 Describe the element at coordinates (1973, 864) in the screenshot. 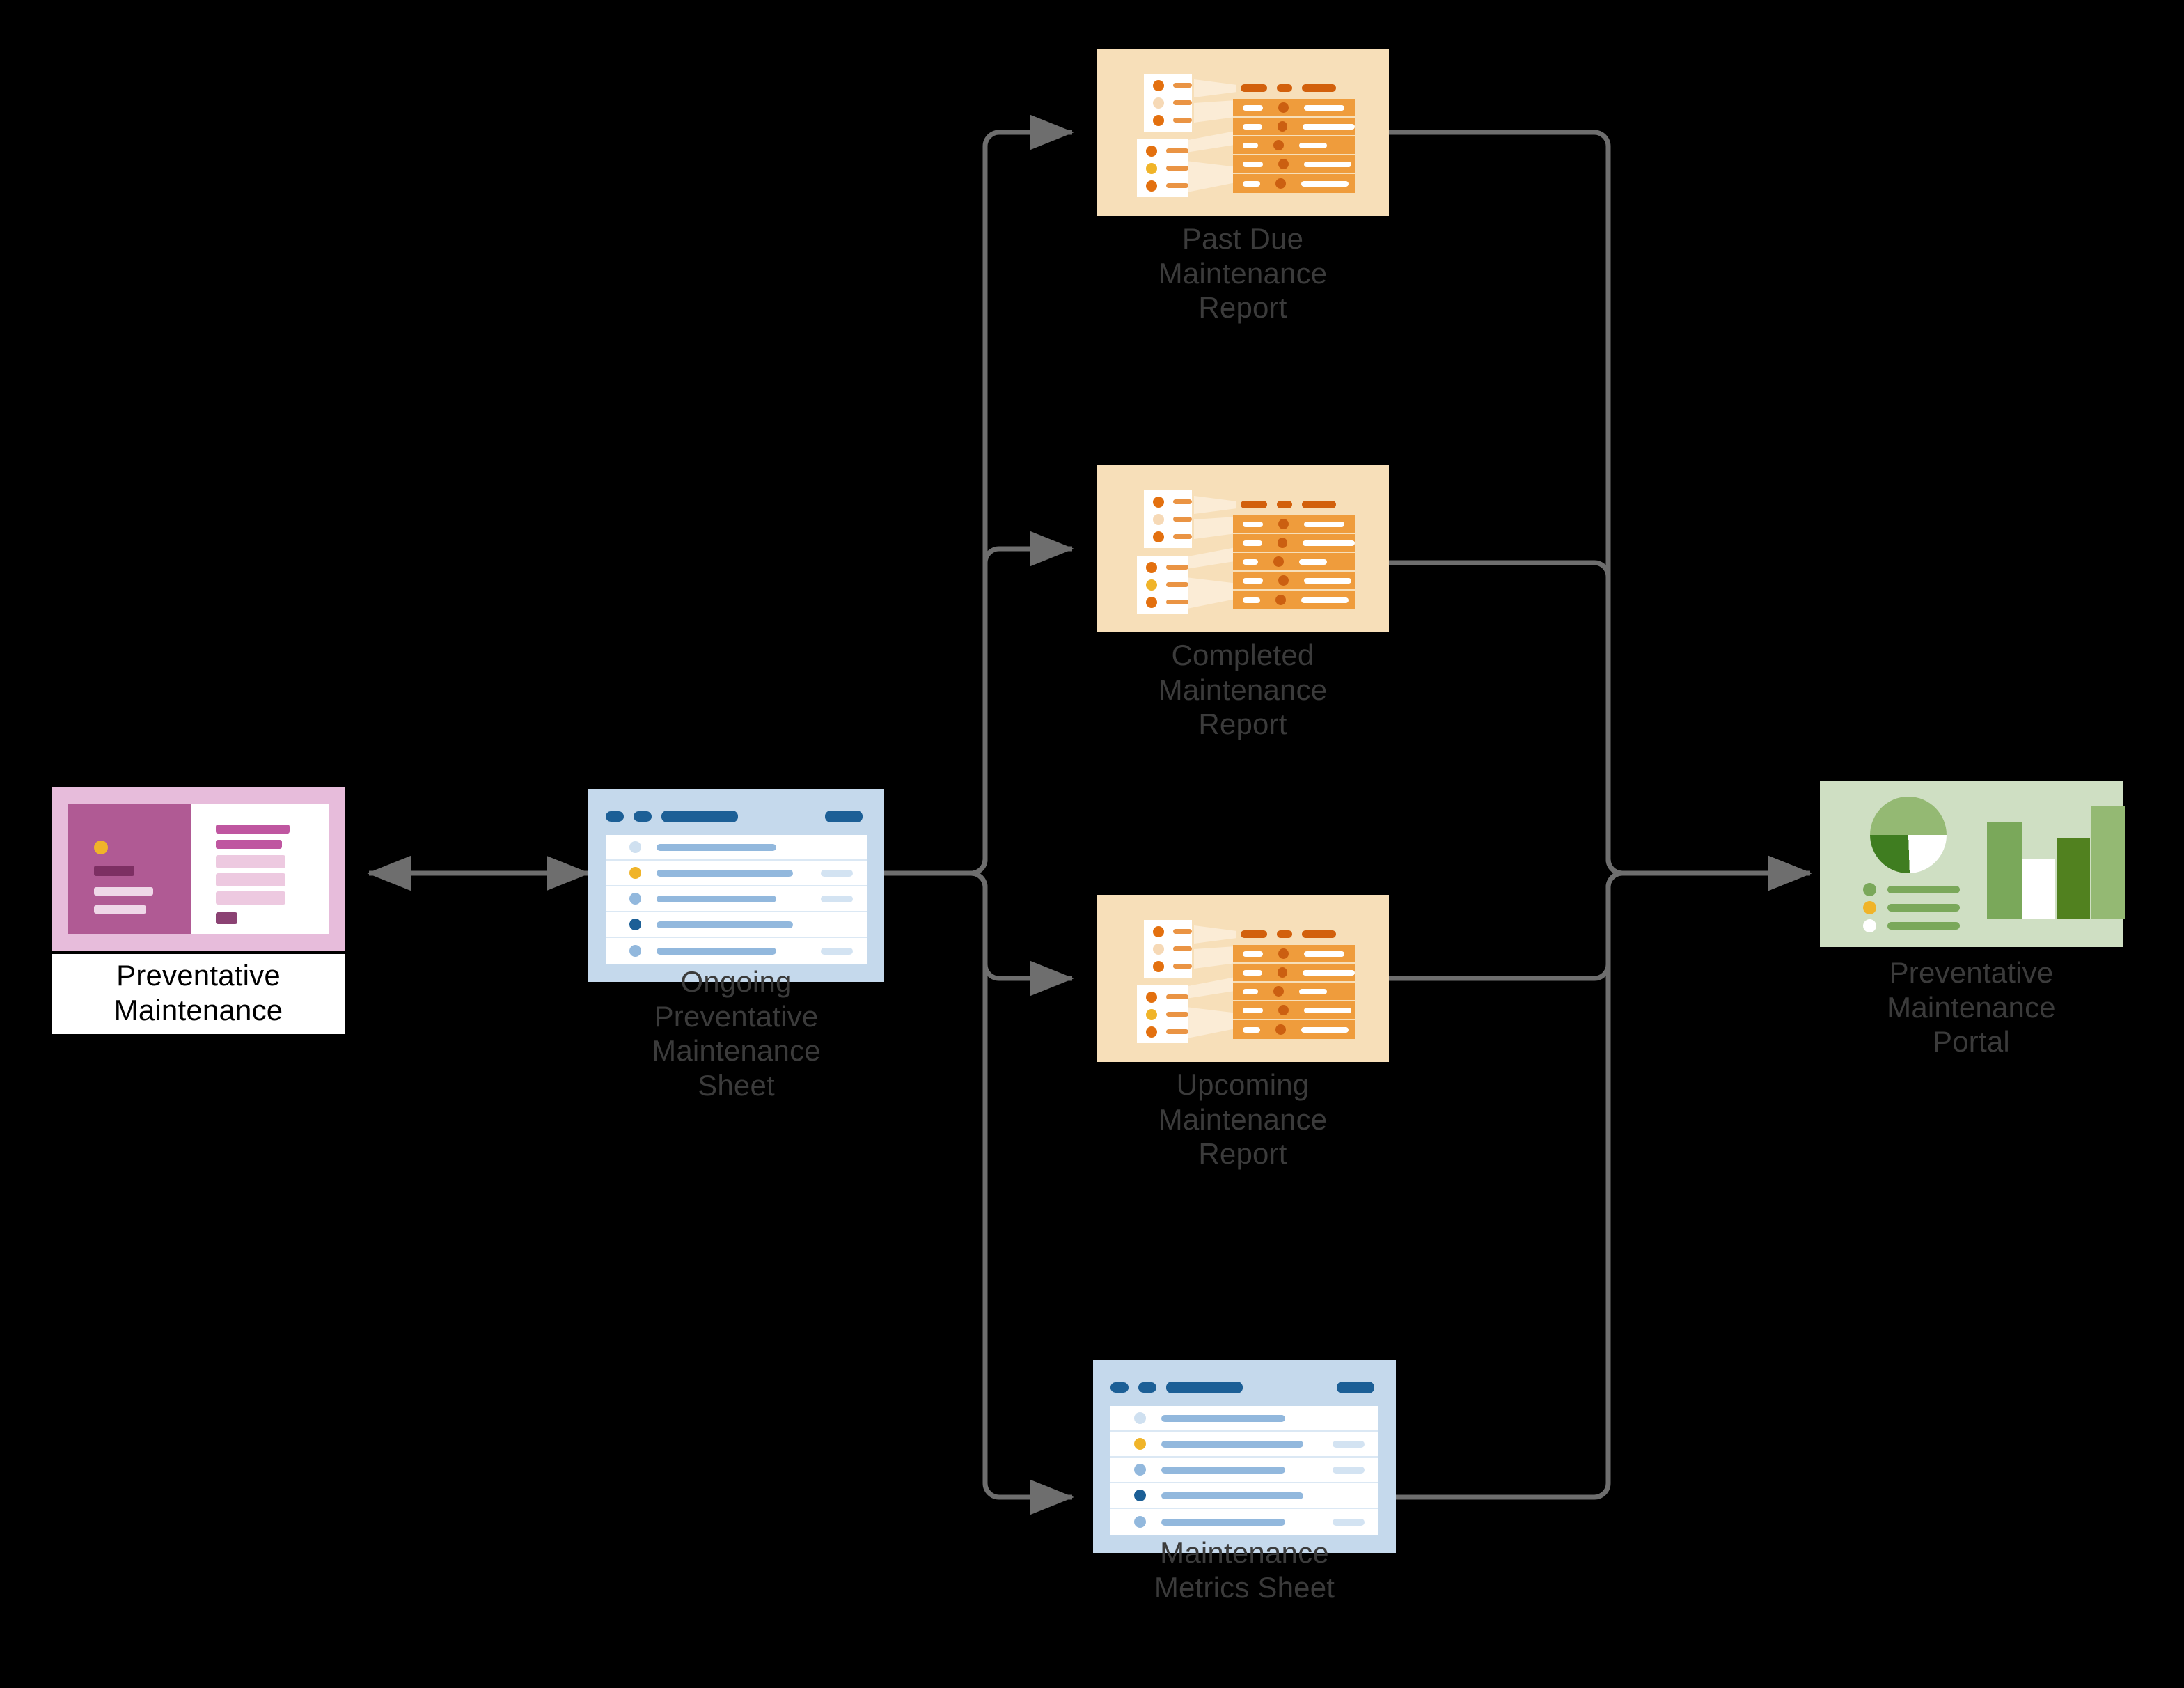

I see `dashboard-green-icon` at that location.